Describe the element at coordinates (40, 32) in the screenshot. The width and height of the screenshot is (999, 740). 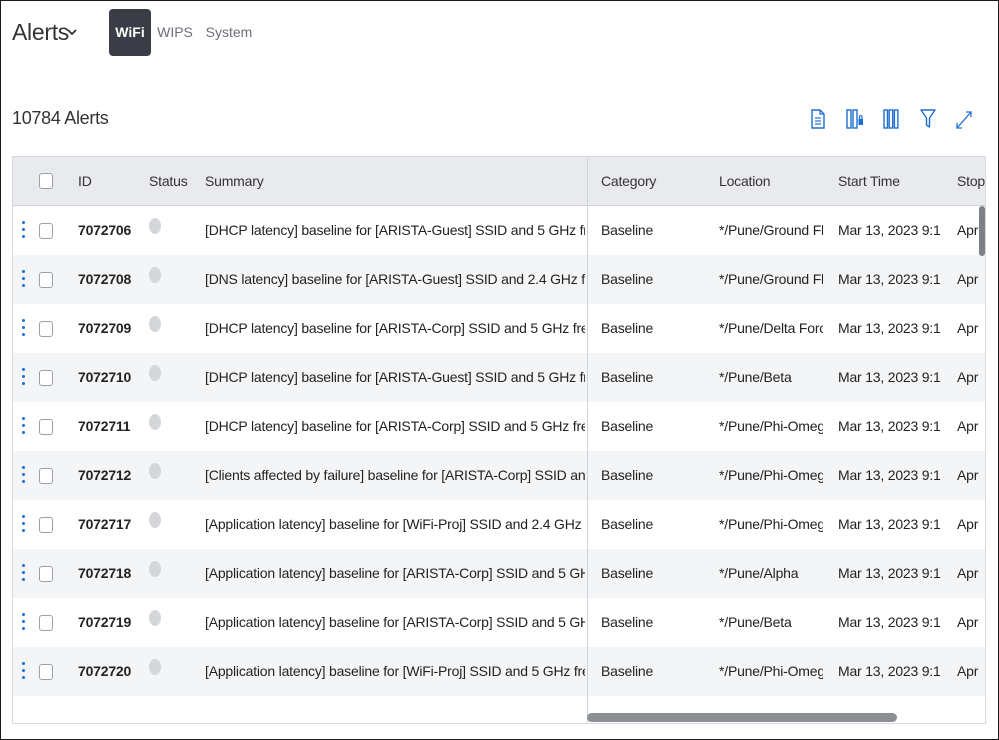
I see `page-title: Alerts` at that location.